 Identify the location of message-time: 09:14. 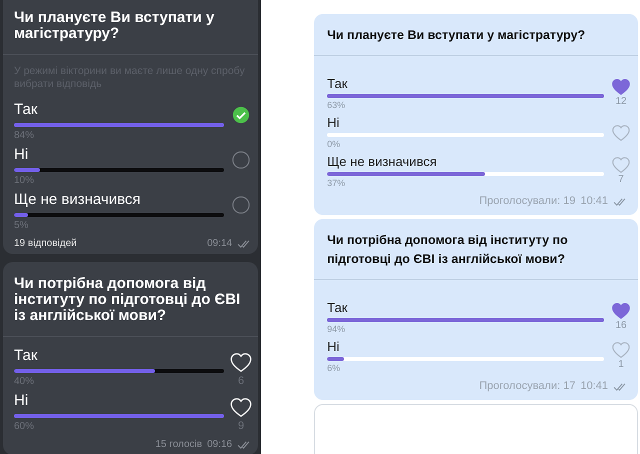
(219, 243).